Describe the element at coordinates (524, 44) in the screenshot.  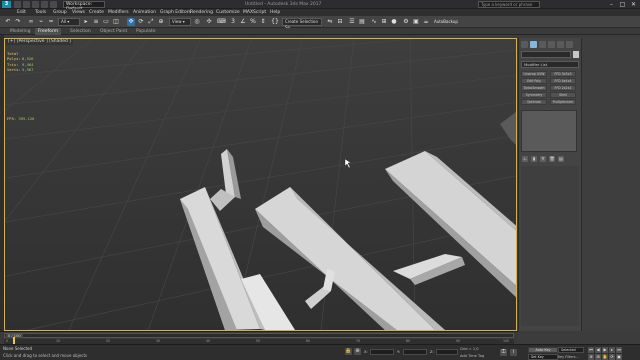
I see `create-tab-icon` at that location.